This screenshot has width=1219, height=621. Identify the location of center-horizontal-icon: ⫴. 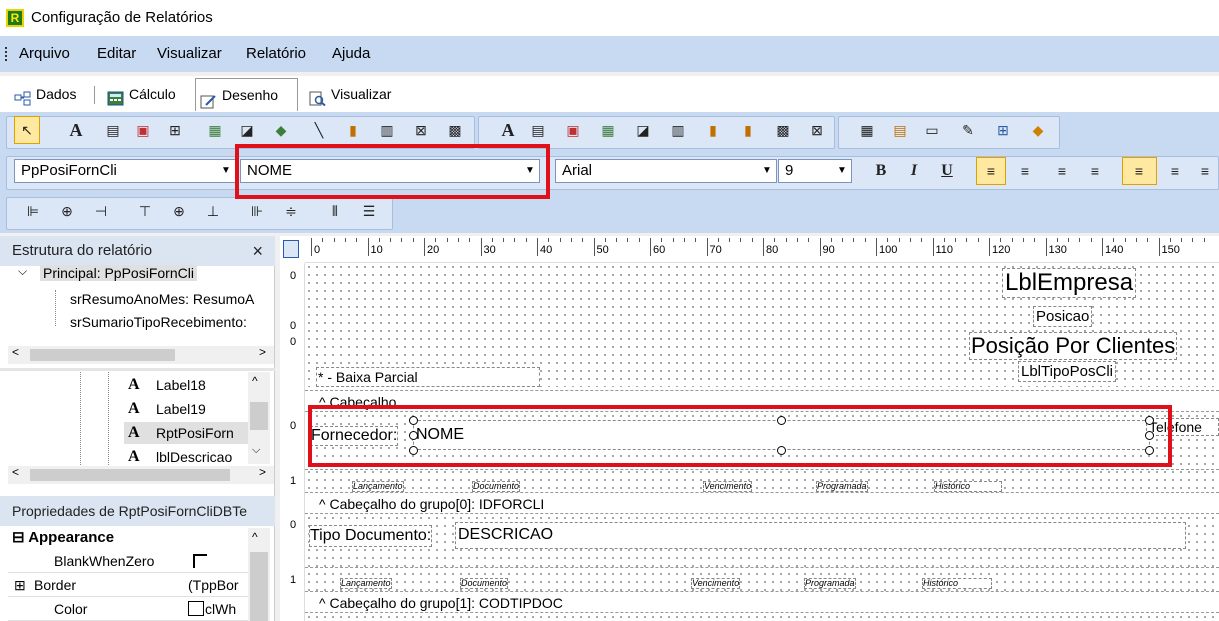
(335, 211).